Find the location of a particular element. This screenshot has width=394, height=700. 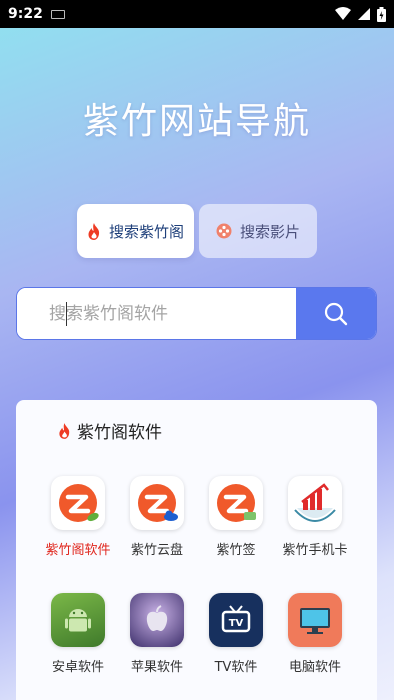

app-pc: 电脑软件 is located at coordinates (315, 634).